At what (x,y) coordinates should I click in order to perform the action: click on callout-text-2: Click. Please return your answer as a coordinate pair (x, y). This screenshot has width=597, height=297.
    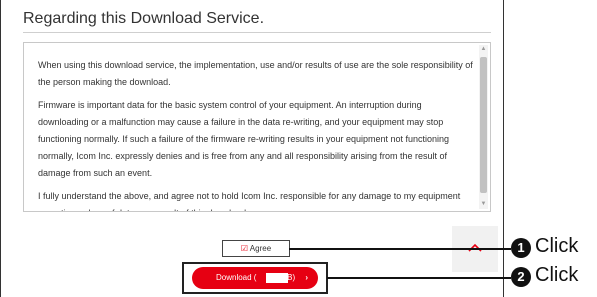
    Looking at the image, I should click on (557, 275).